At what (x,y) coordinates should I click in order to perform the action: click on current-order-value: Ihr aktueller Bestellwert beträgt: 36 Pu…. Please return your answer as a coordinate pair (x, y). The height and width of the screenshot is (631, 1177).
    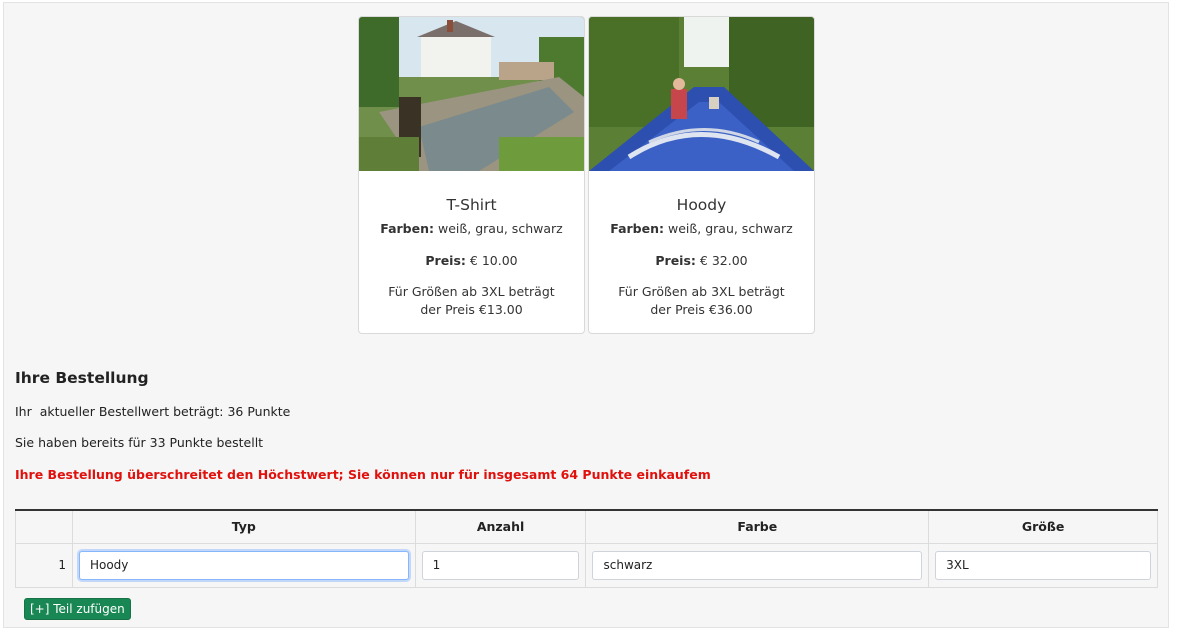
    Looking at the image, I should click on (153, 411).